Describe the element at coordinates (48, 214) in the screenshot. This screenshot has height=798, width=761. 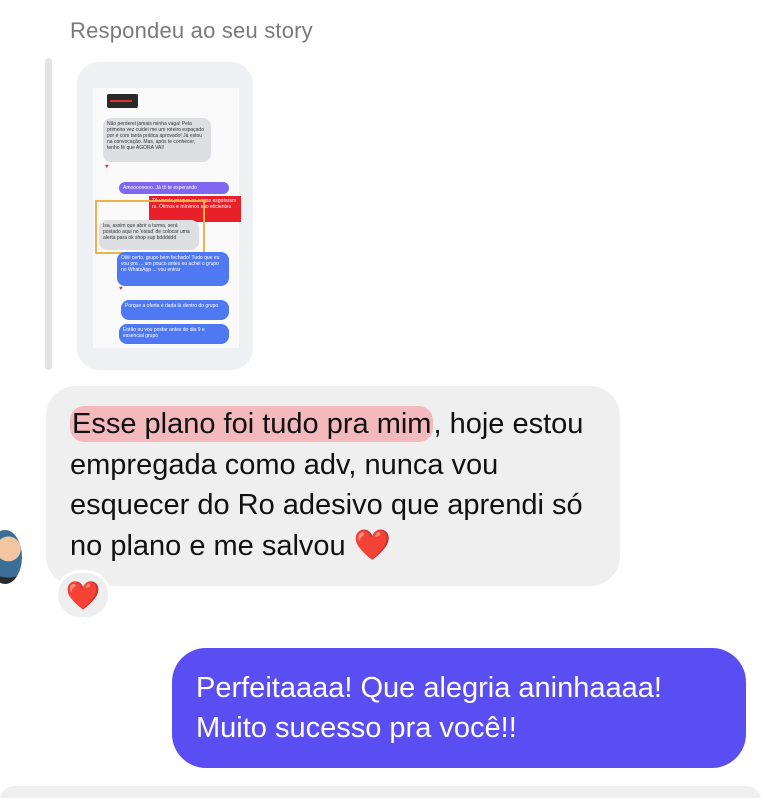
I see `reply-indicator-bar` at that location.